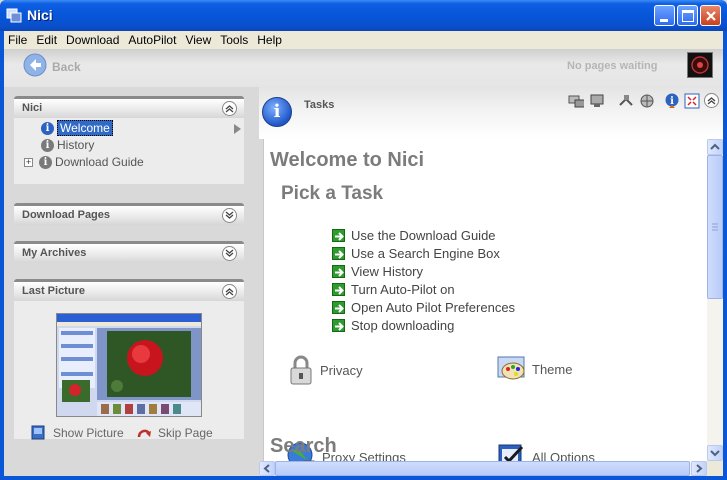 This screenshot has width=727, height=480. What do you see at coordinates (38, 432) in the screenshot?
I see `picture-icon` at bounding box center [38, 432].